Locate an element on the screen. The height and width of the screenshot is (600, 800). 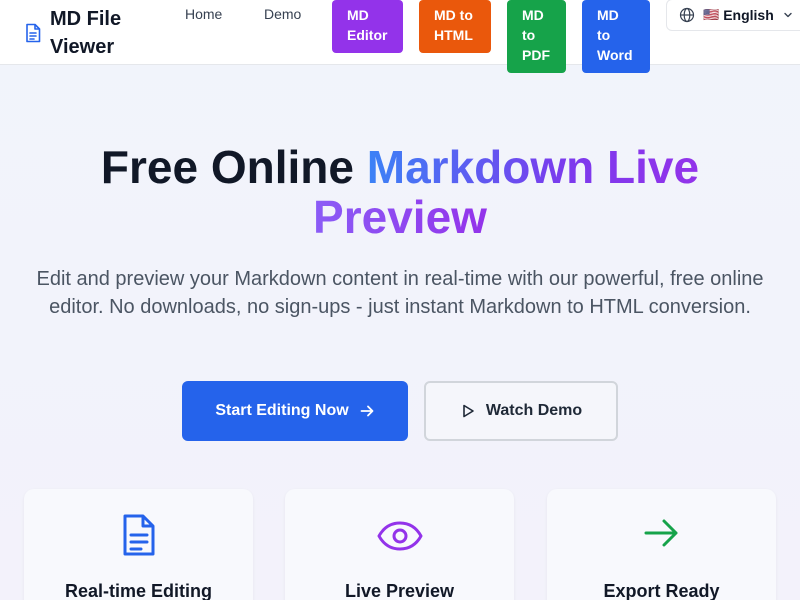
feature-card-realtime-editing: Real-time Editing is located at coordinates (138, 544).